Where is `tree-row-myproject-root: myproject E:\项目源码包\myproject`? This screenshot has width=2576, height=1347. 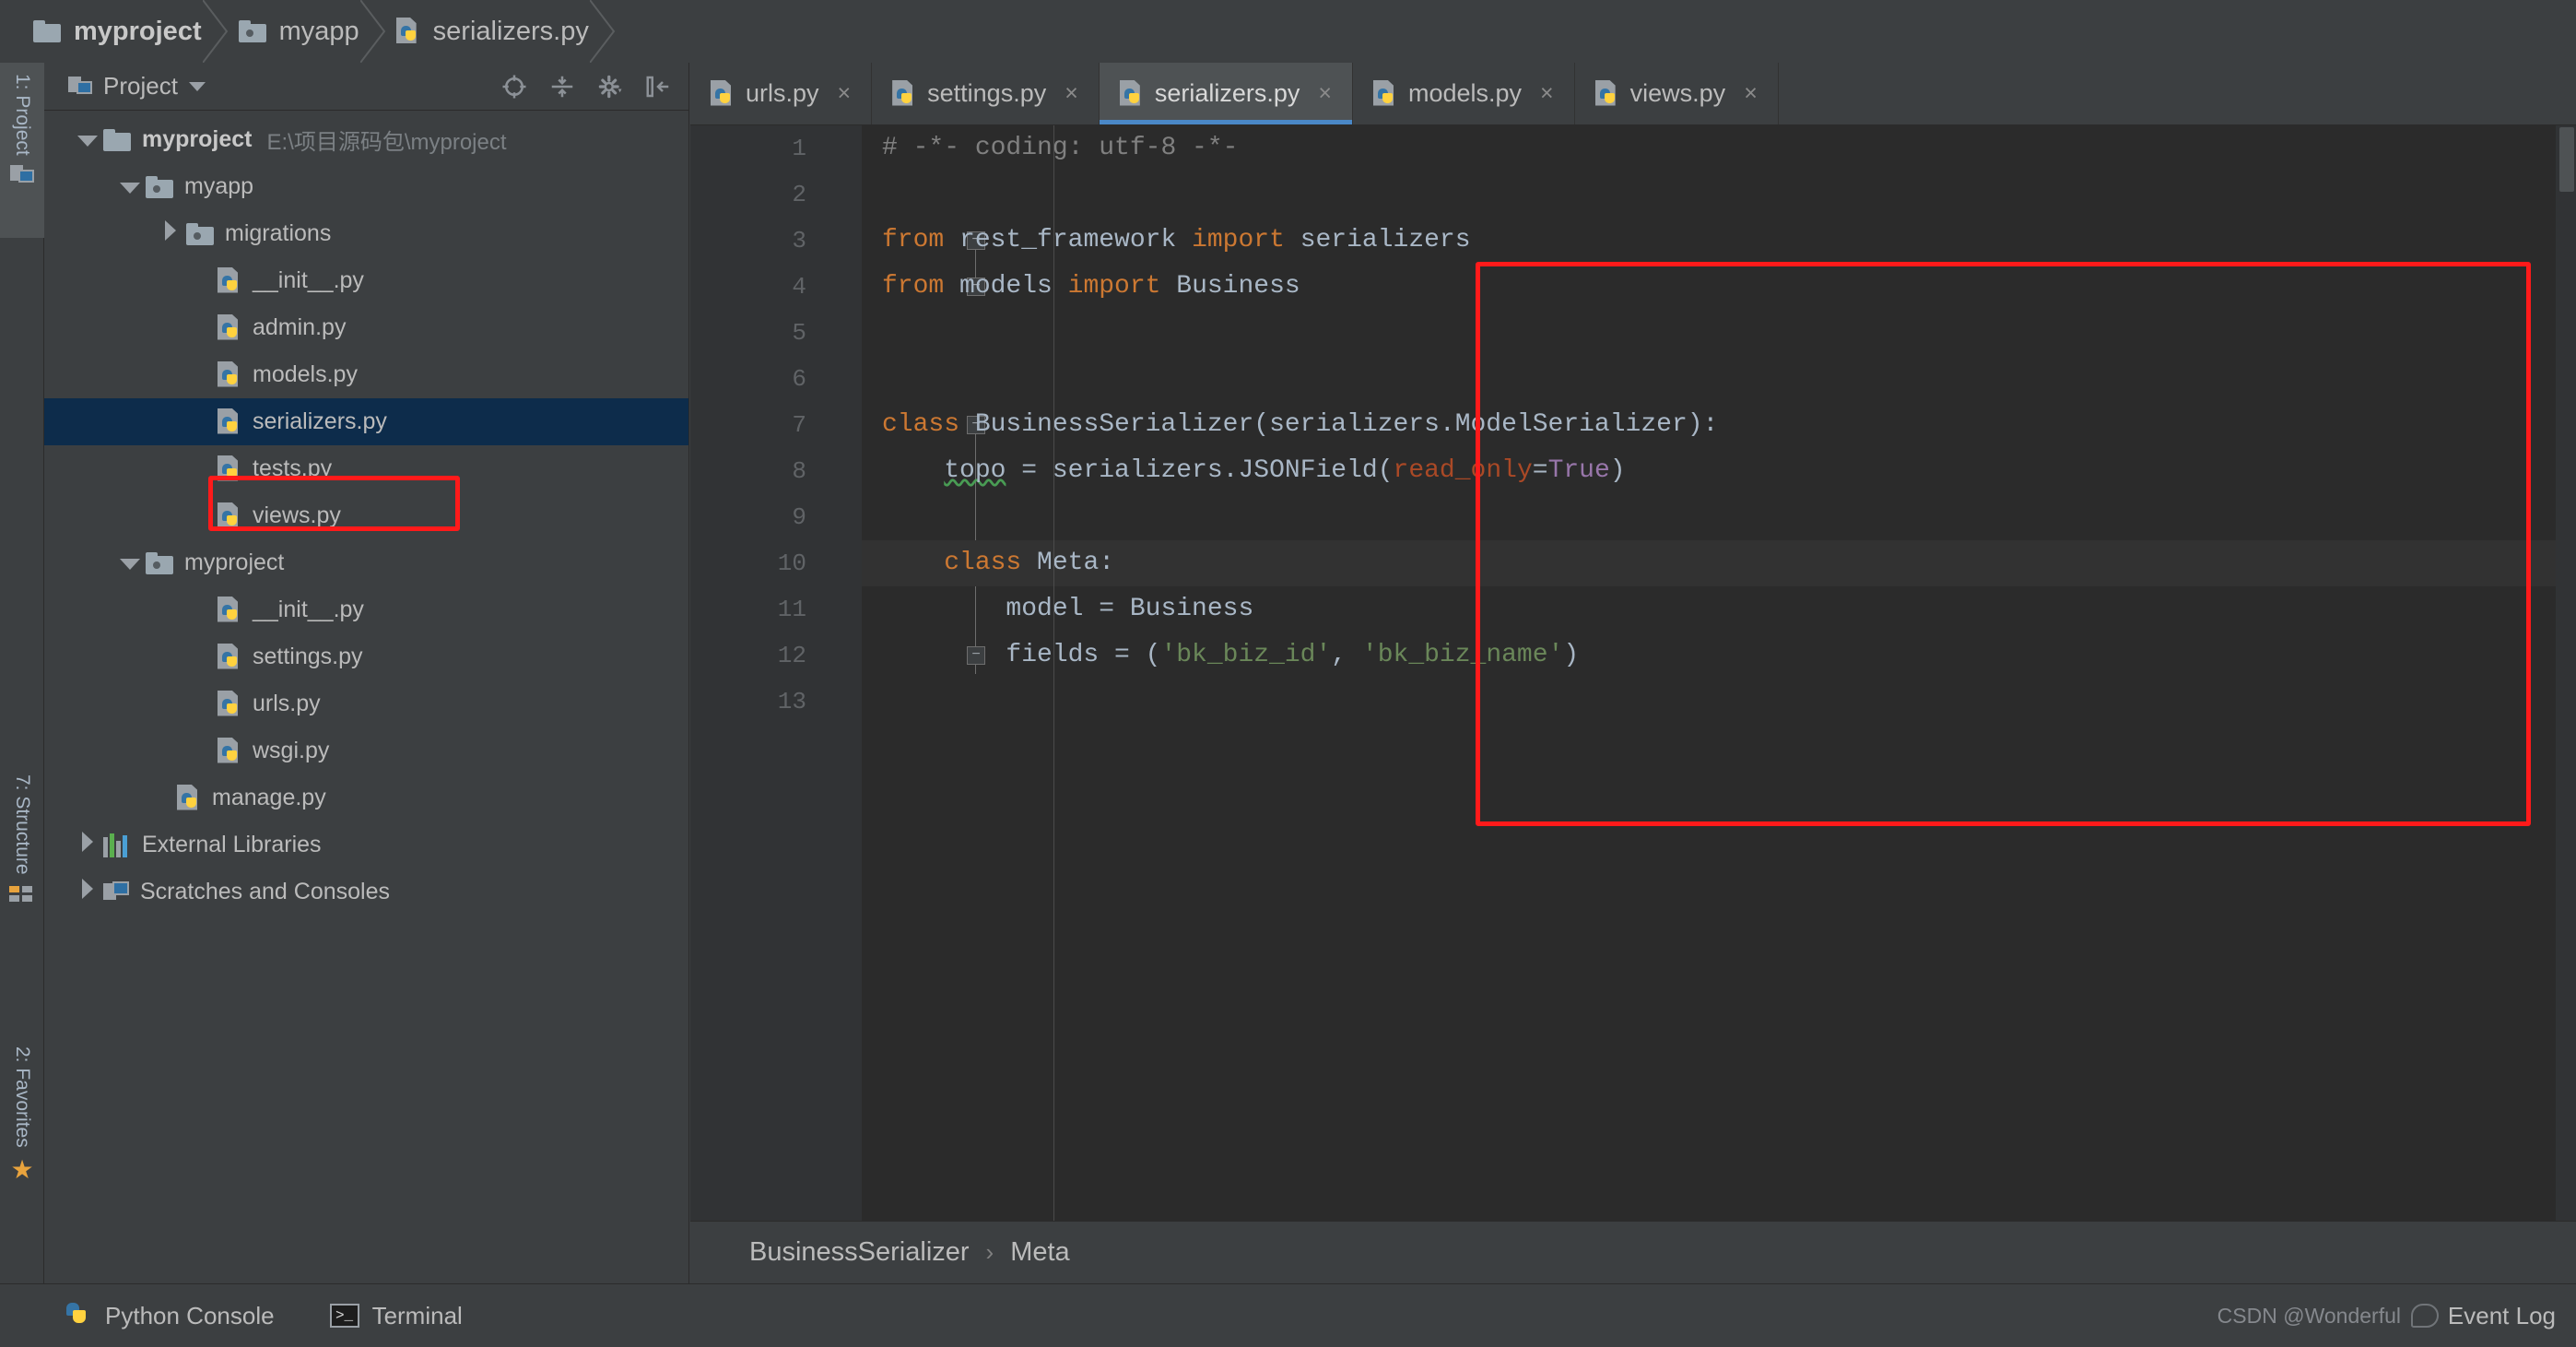
tree-row-myproject-root: myproject E:\项目源码包\myproject is located at coordinates (366, 139).